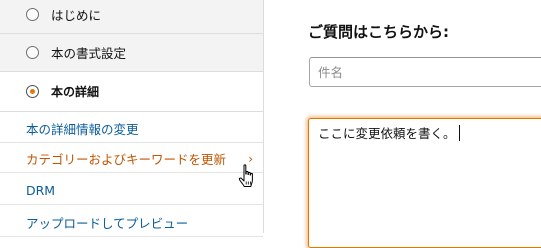  What do you see at coordinates (89, 53) in the screenshot?
I see `step-label-book-formatting: 本の書式設定` at bounding box center [89, 53].